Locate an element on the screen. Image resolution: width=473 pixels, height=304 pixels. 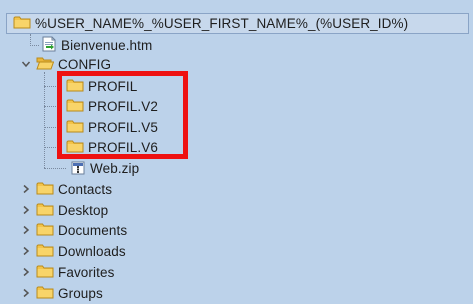
tree-item-groups: Groups is located at coordinates (61, 293).